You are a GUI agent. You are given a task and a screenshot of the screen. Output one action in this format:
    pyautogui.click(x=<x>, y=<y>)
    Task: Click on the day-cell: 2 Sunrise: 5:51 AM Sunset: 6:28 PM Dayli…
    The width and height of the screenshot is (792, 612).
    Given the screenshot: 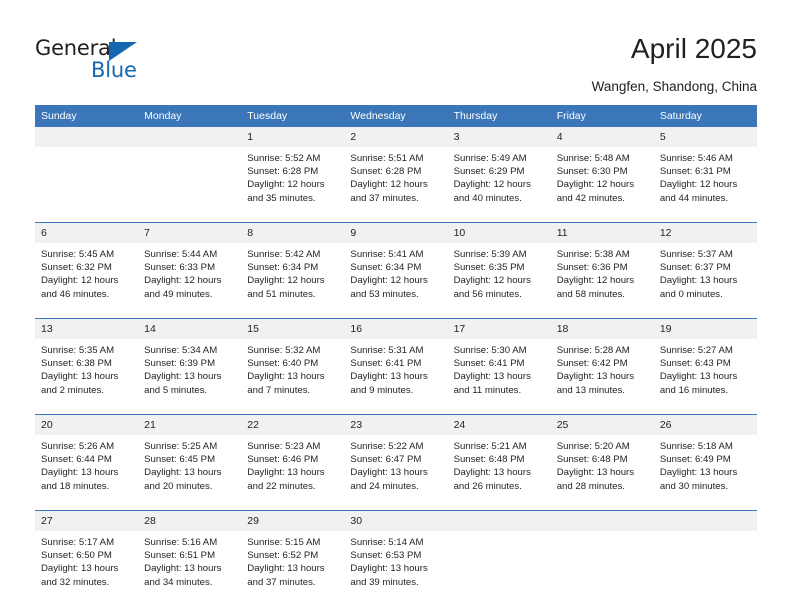 What is the action you would take?
    pyautogui.click(x=396, y=175)
    